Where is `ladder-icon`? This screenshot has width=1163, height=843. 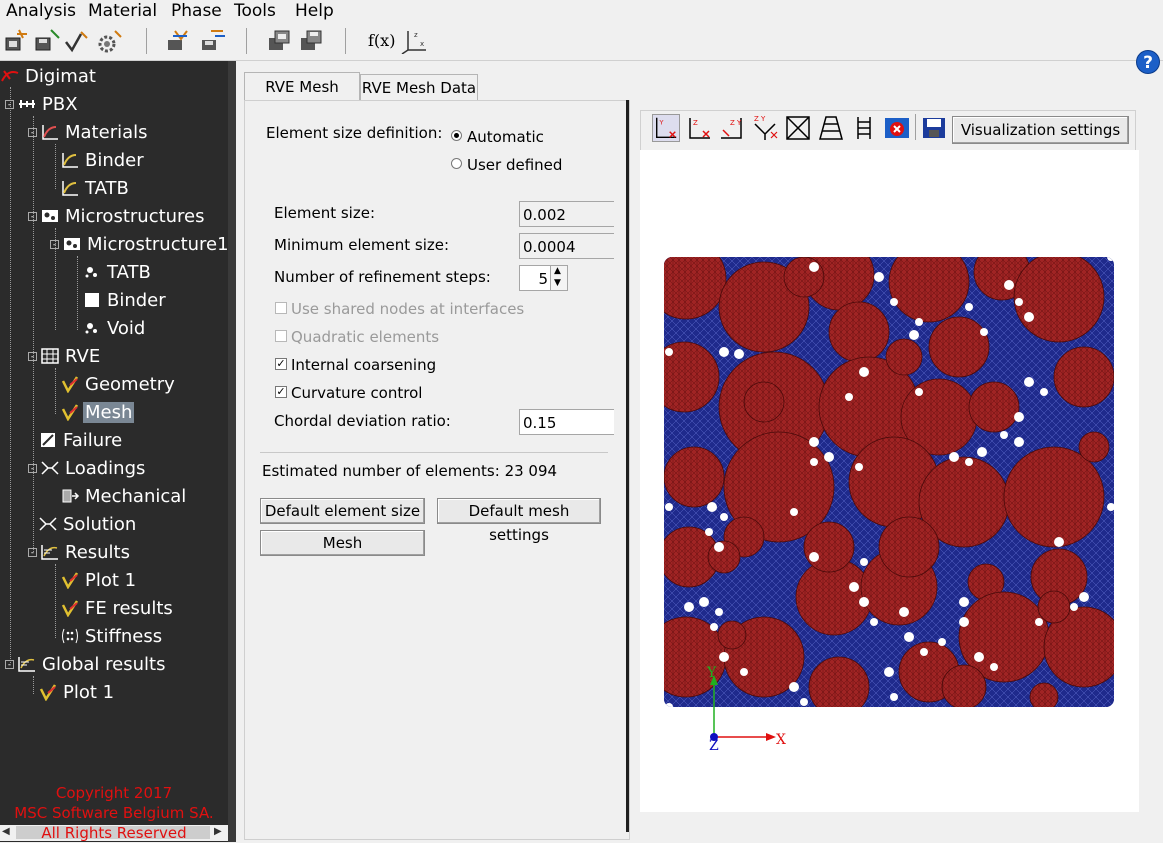 ladder-icon is located at coordinates (864, 128).